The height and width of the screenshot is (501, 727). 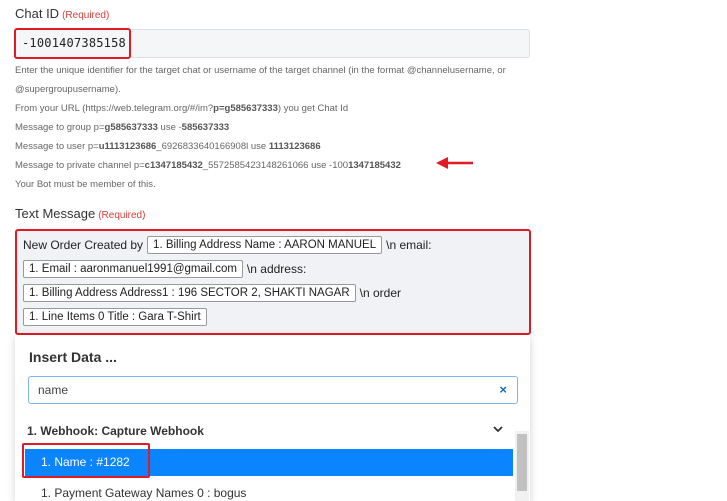 What do you see at coordinates (115, 431) in the screenshot?
I see `webhook-group-header: 1. Webhook: Capture Webhook` at bounding box center [115, 431].